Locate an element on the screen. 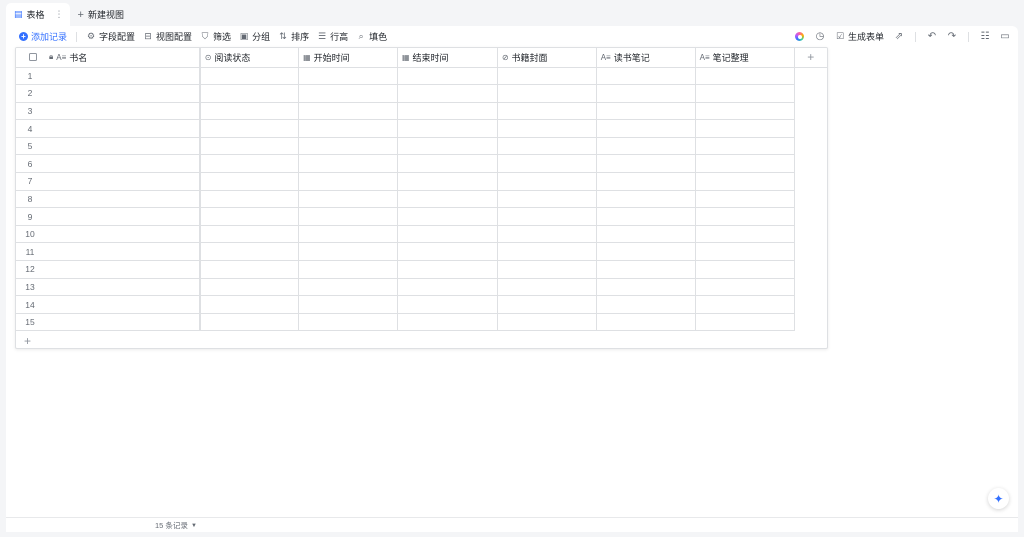 Image resolution: width=1024 pixels, height=537 pixels. cell-book-title: 7 is located at coordinates (108, 181).